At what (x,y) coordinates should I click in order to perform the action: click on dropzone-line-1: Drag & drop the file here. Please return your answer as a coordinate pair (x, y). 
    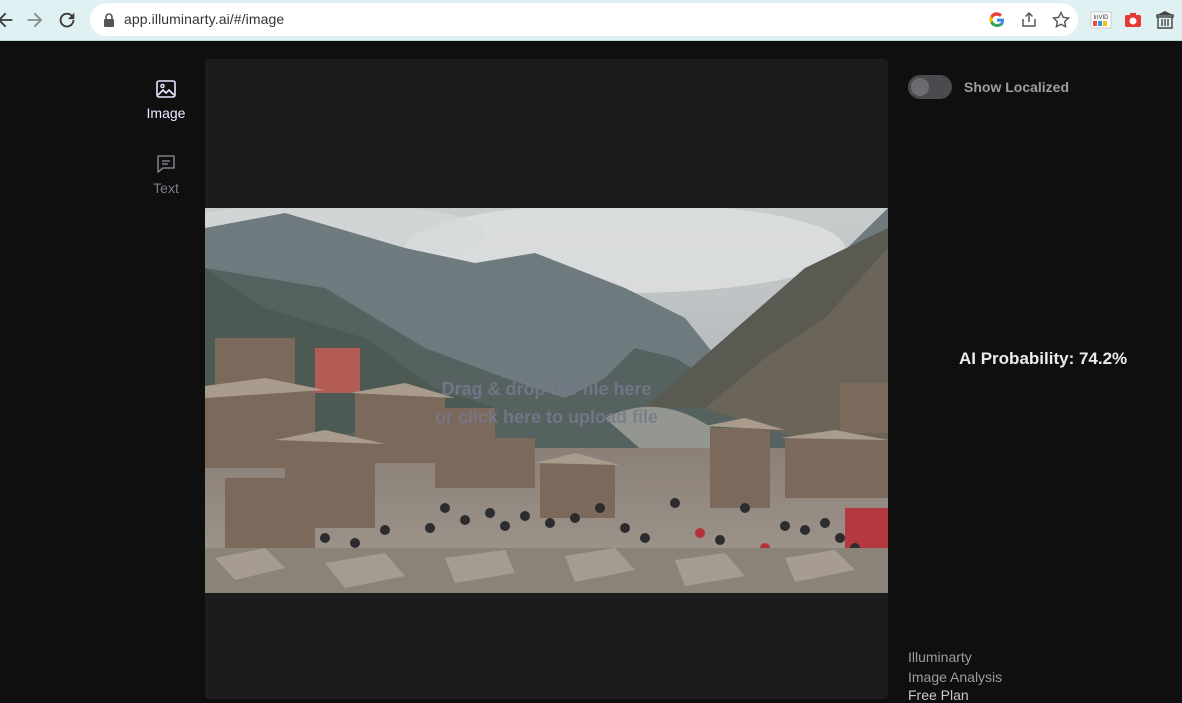
    Looking at the image, I should click on (546, 389).